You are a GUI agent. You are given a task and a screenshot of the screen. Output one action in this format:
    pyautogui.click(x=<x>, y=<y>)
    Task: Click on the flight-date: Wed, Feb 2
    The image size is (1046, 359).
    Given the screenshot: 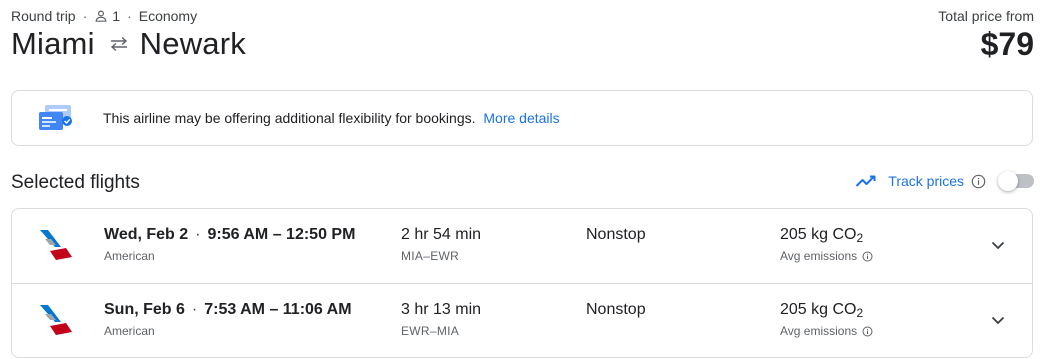 What is the action you would take?
    pyautogui.click(x=146, y=234)
    